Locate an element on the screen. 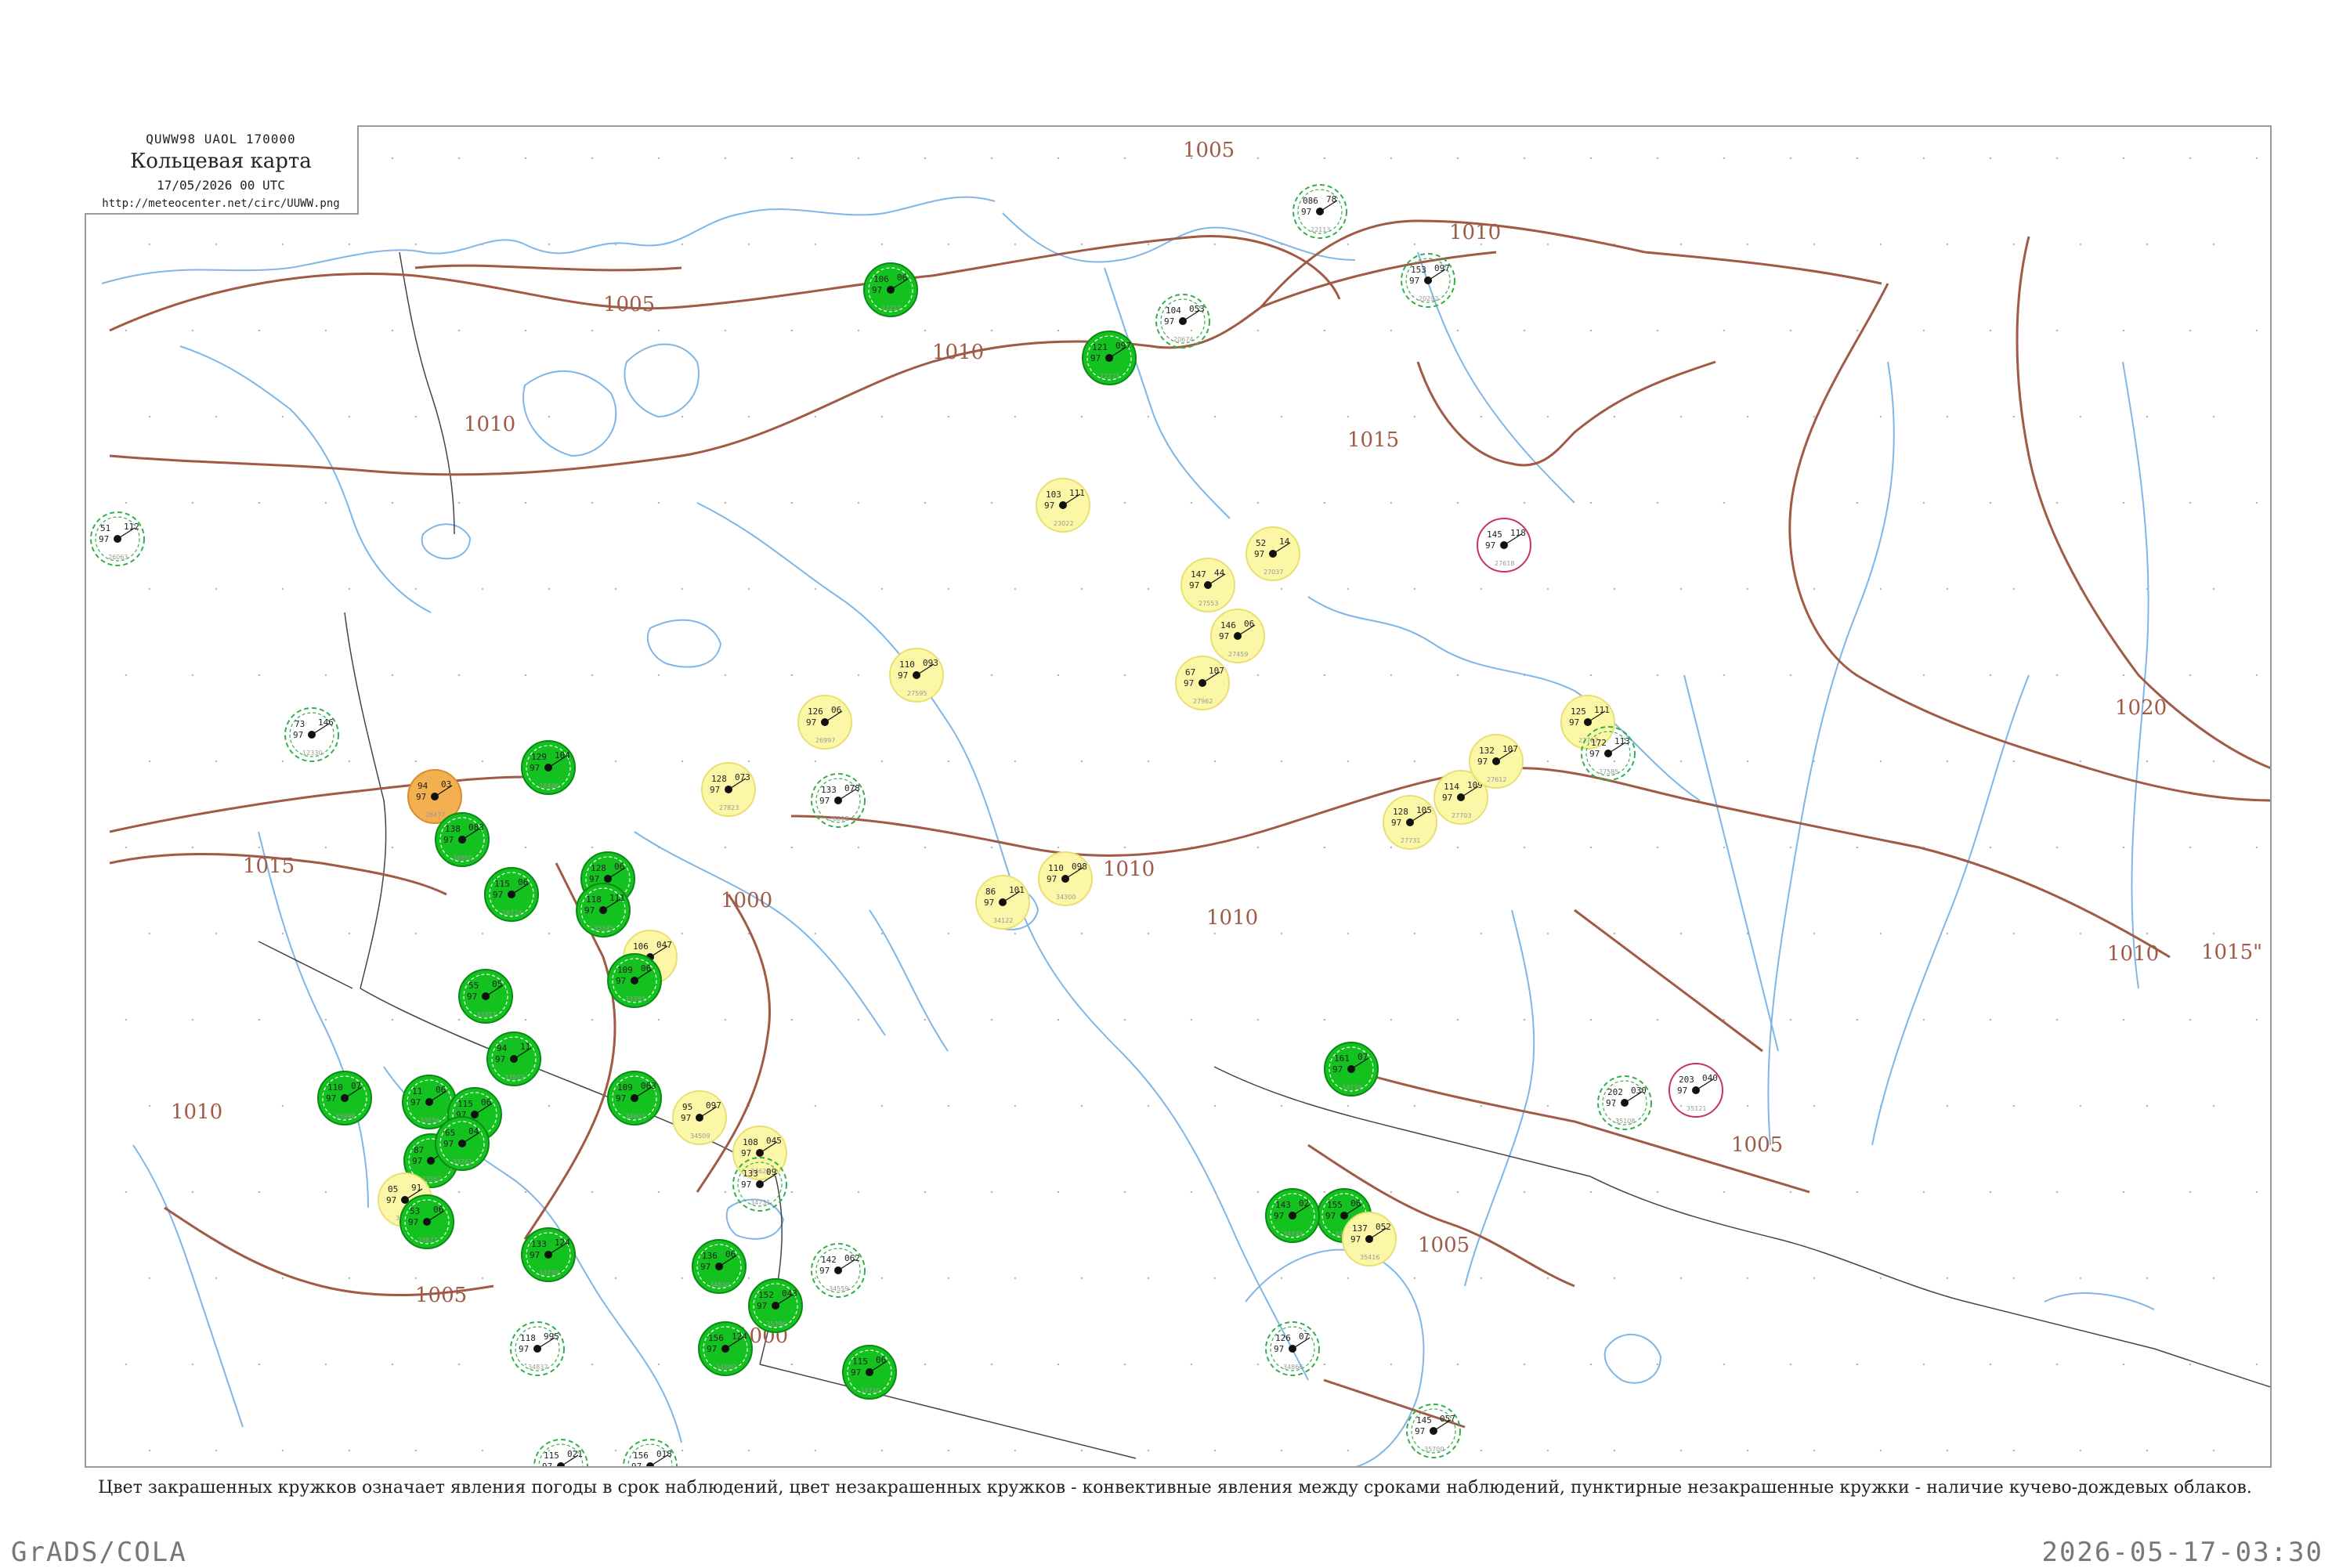 The image size is (2350, 1568). station-27037: 52 14 97 27037 is located at coordinates (1273, 553).